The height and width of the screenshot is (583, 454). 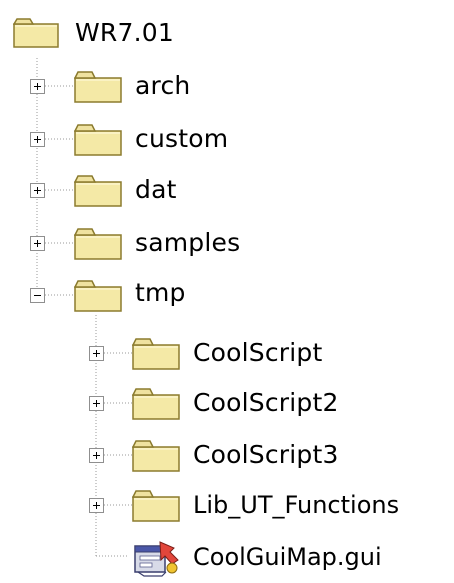 I want to click on tree-node-custom: custom, so click(x=227, y=139).